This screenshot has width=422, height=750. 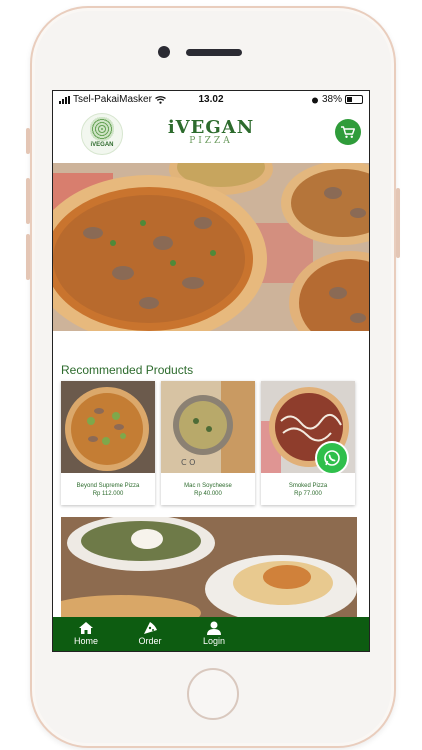 I want to click on battery-icon, so click(x=354, y=99).